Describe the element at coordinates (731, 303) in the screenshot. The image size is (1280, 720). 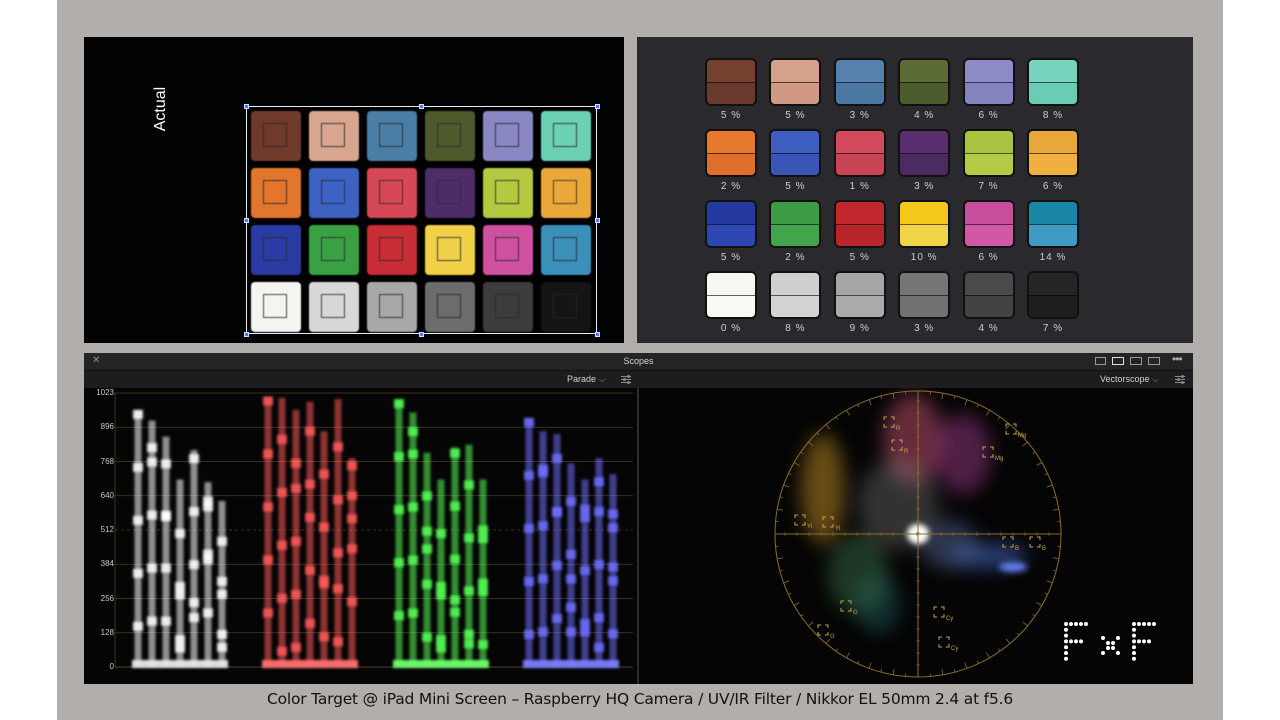
I see `reference-swatch: 0 %` at that location.